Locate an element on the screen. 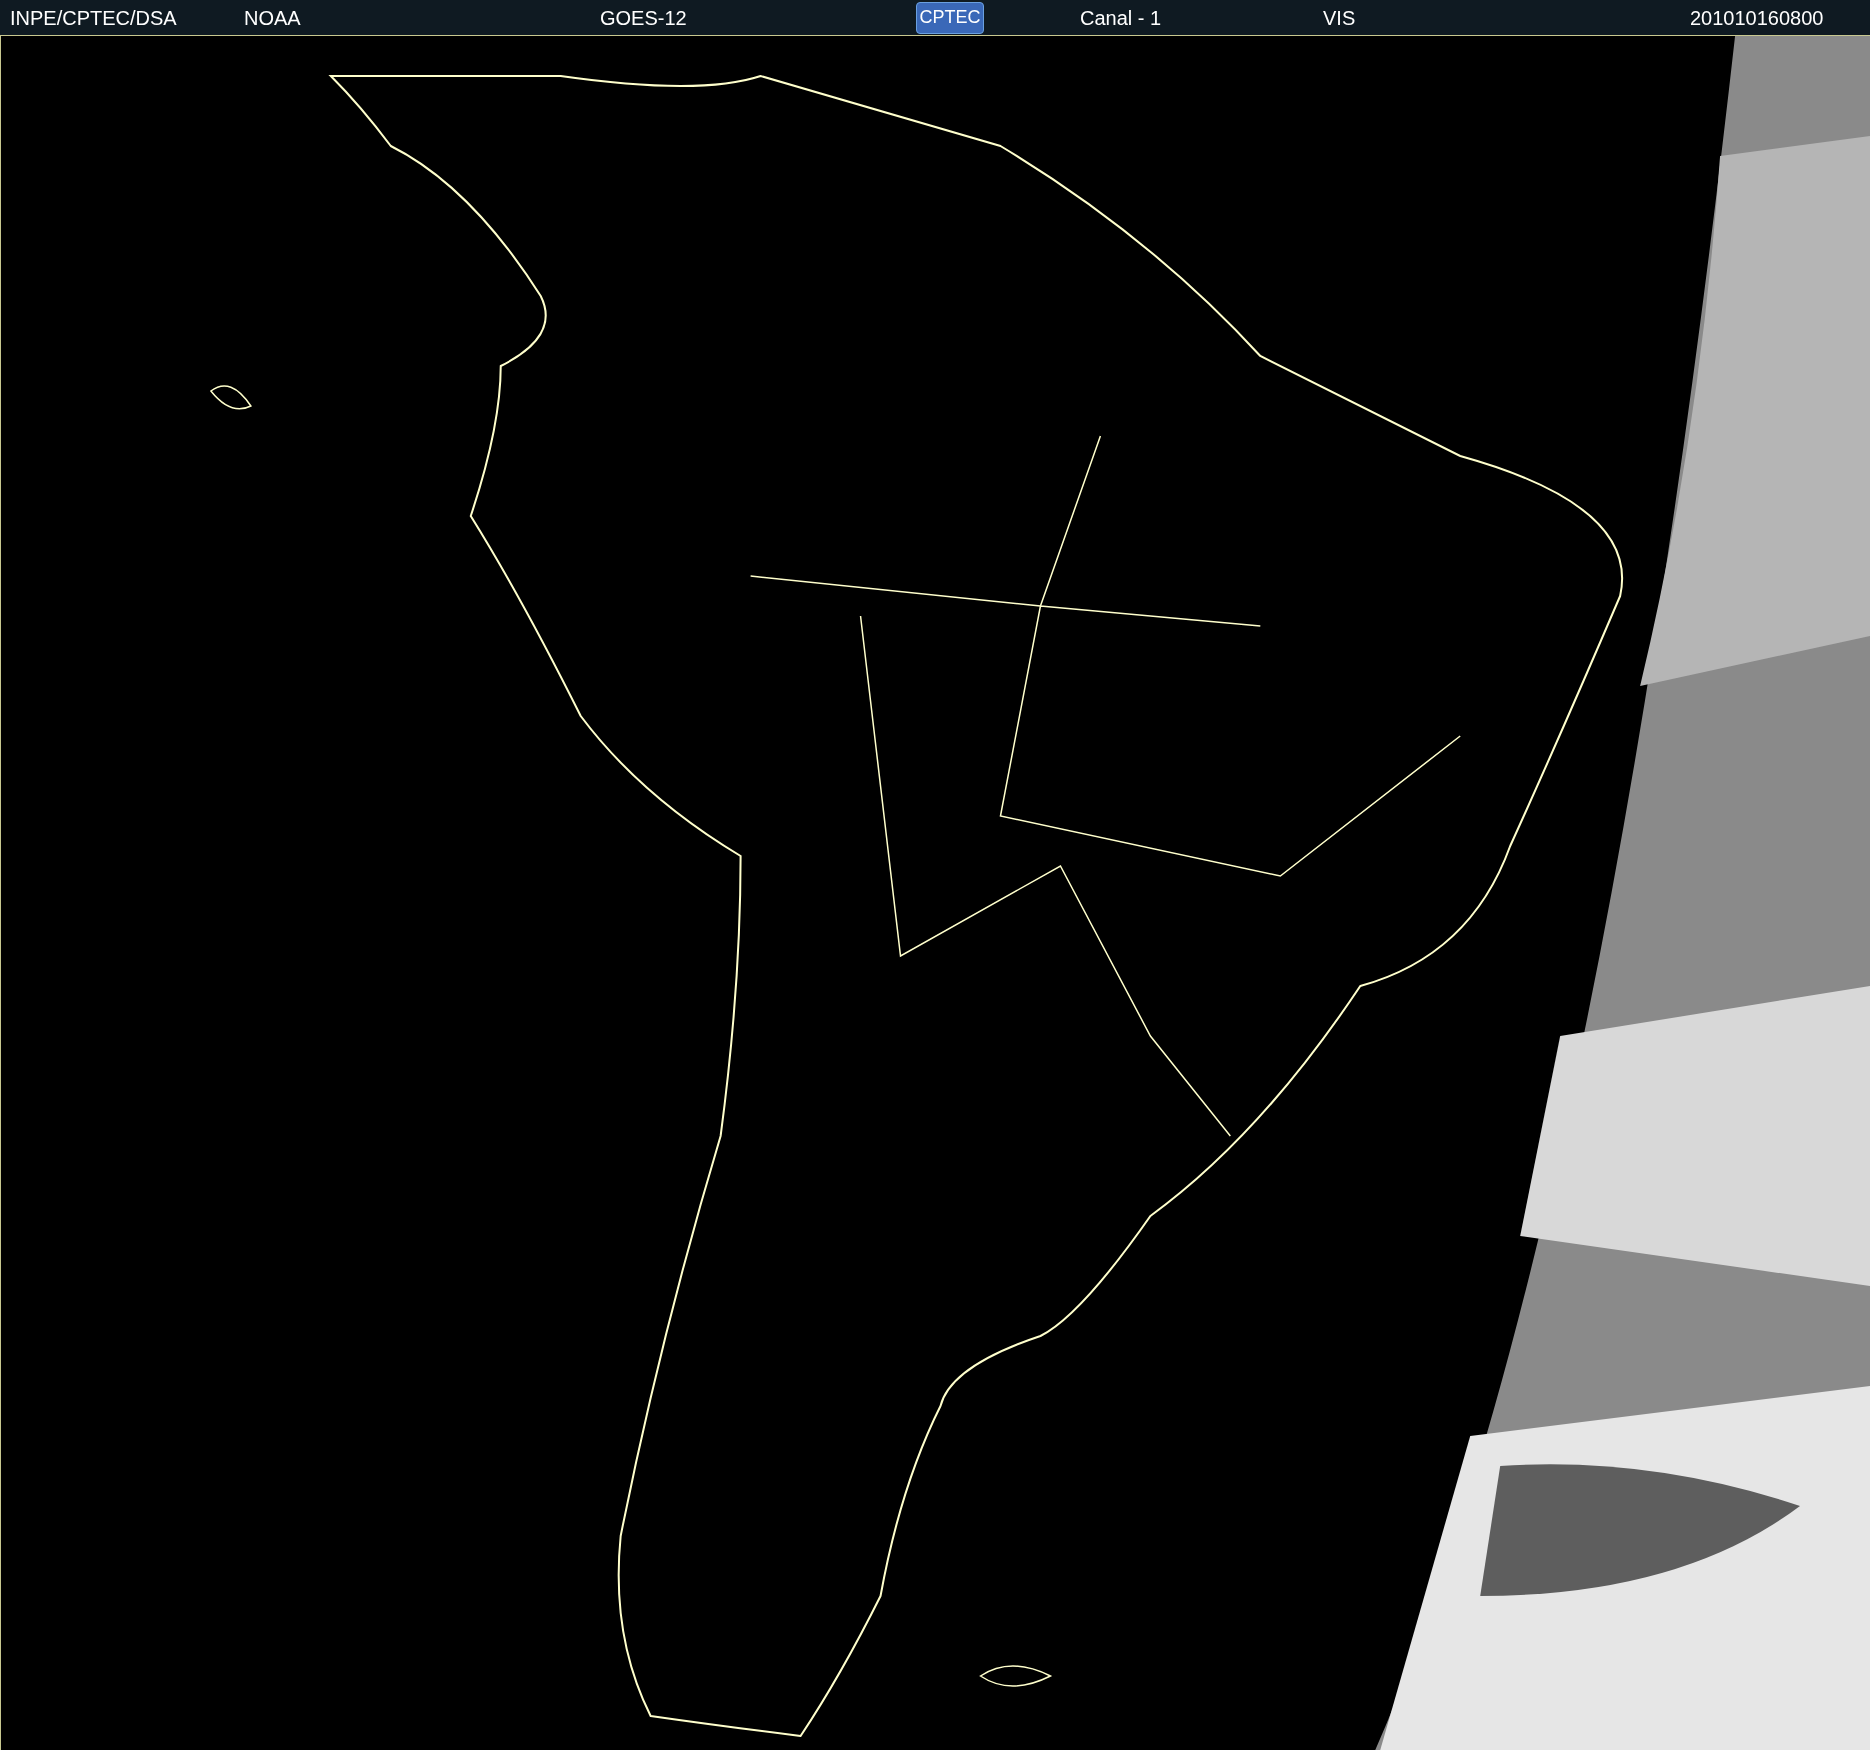 This screenshot has height=1750, width=1870. channel-label: Canal - 1 is located at coordinates (1121, 18).